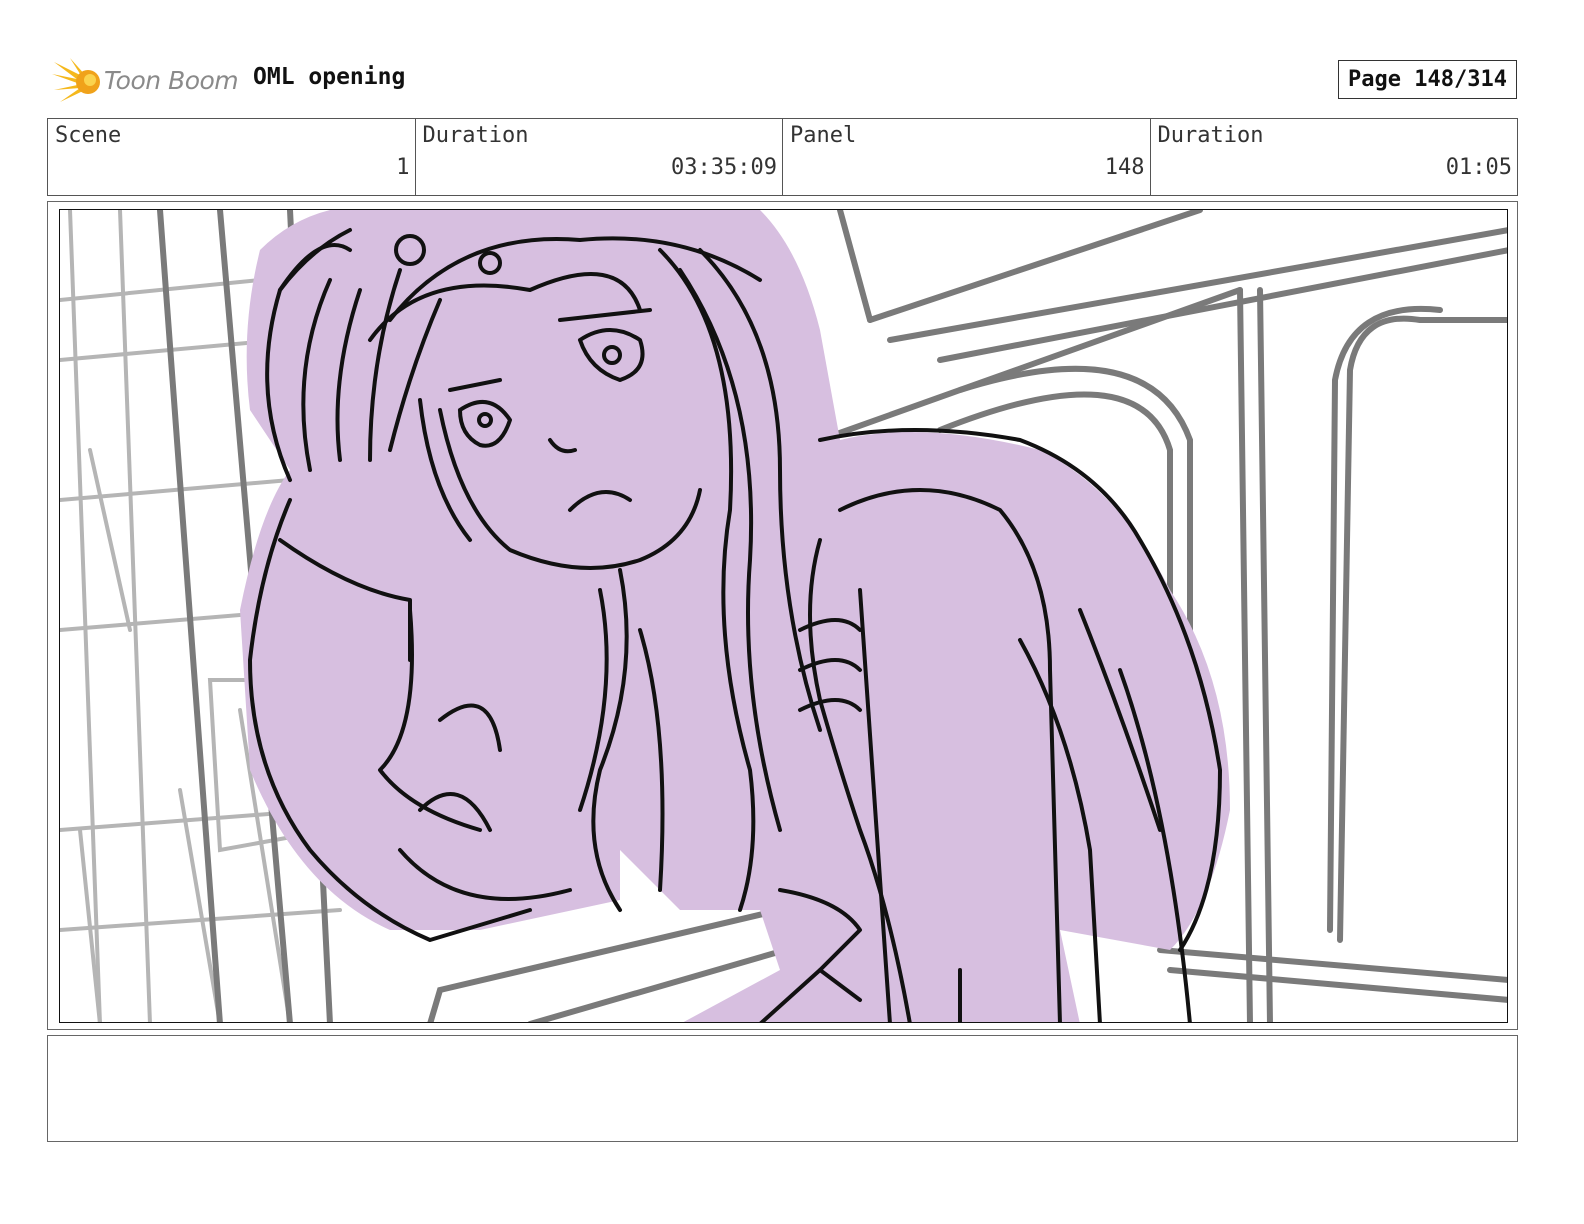 The image size is (1584, 1224). Describe the element at coordinates (329, 77) in the screenshot. I see `project-title: OML opening` at that location.